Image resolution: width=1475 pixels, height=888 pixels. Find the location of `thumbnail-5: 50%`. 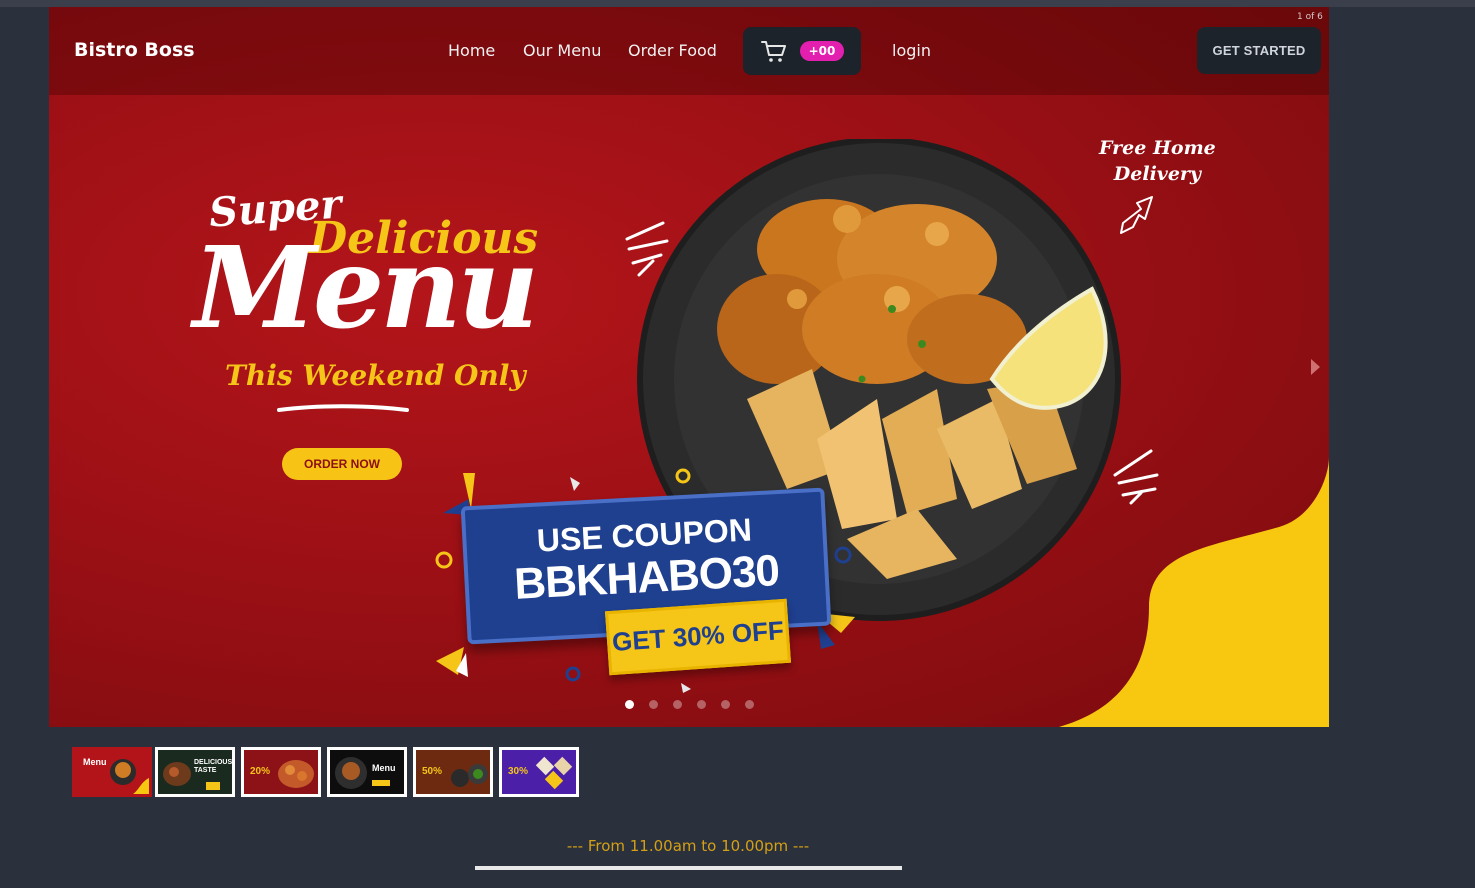

thumbnail-5: 50% is located at coordinates (453, 772).